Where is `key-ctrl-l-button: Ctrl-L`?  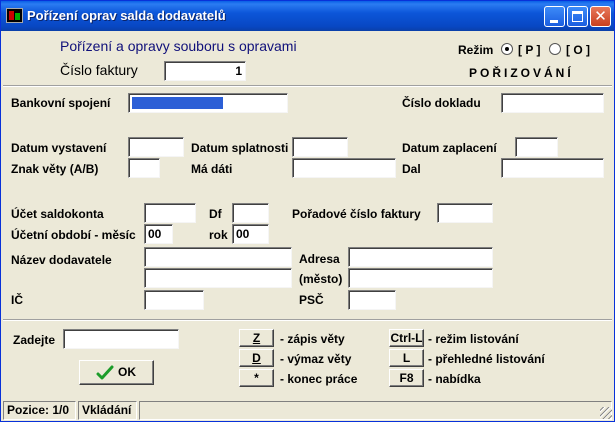 key-ctrl-l-button: Ctrl-L is located at coordinates (406, 338).